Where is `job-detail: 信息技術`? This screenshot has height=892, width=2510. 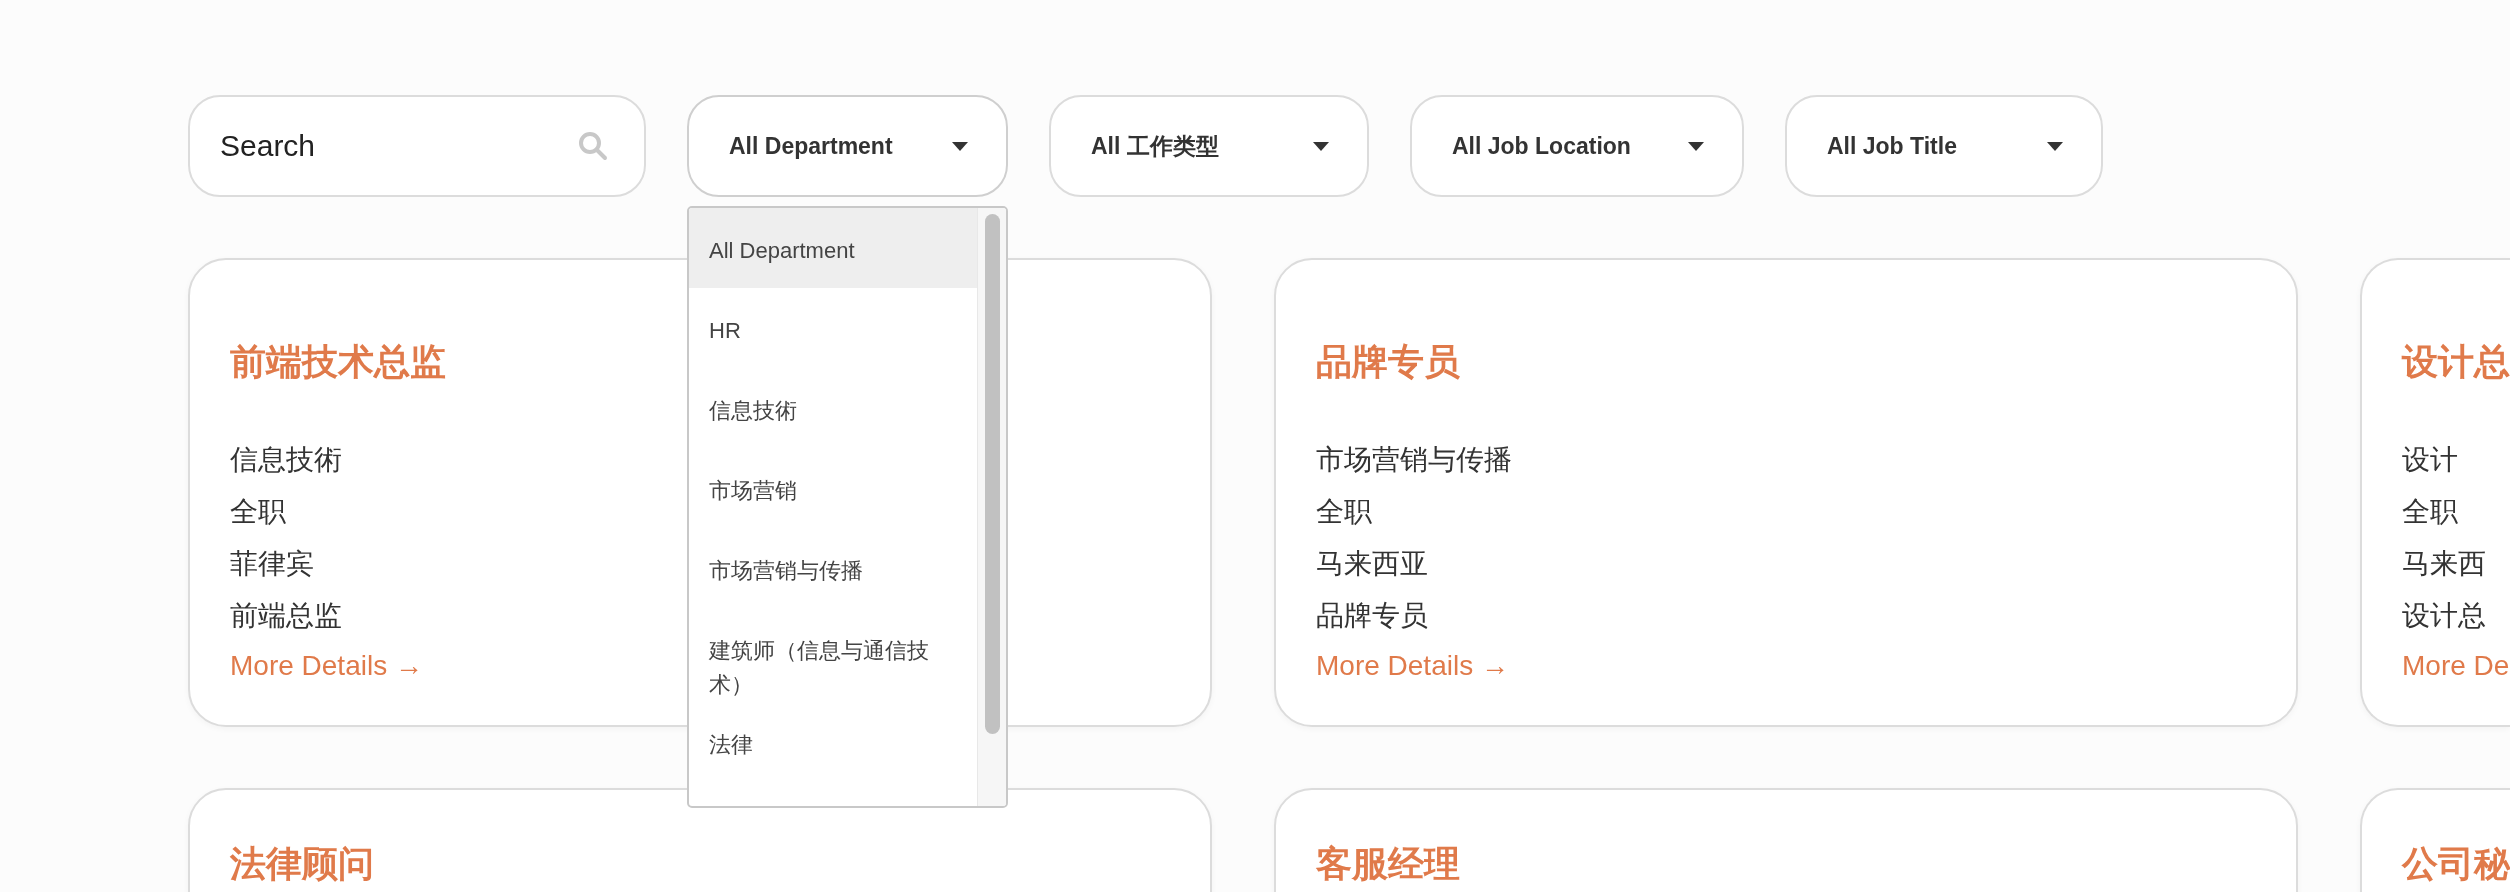 job-detail: 信息技術 is located at coordinates (286, 460).